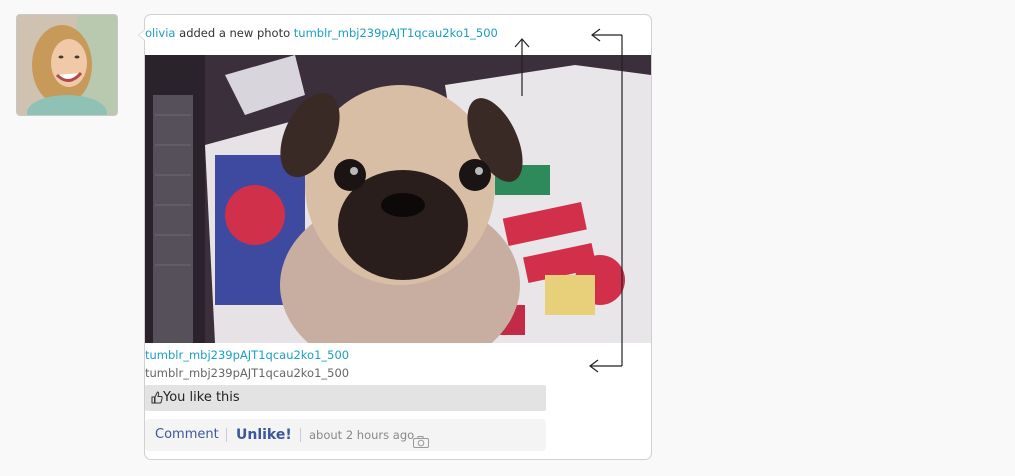  Describe the element at coordinates (264, 435) in the screenshot. I see `unlike-button: Unlike!` at that location.